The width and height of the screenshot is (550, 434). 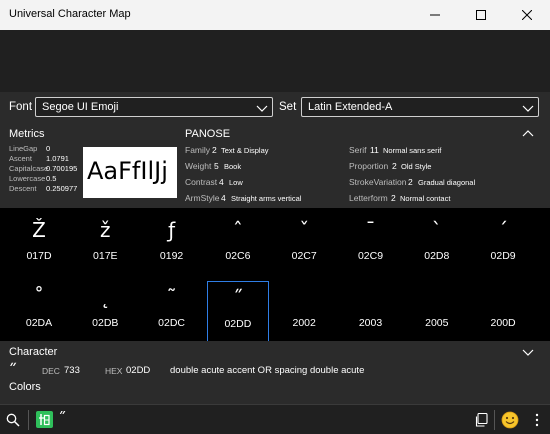 I want to click on character-code: 02DB, so click(x=105, y=323).